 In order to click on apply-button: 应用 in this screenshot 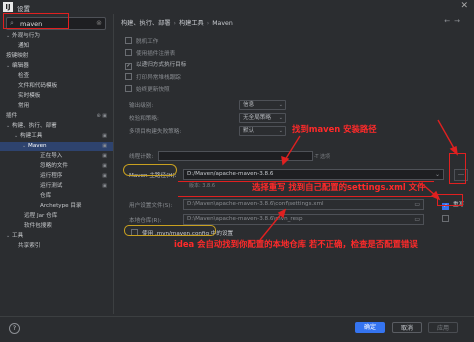, I will do `click(443, 327)`.